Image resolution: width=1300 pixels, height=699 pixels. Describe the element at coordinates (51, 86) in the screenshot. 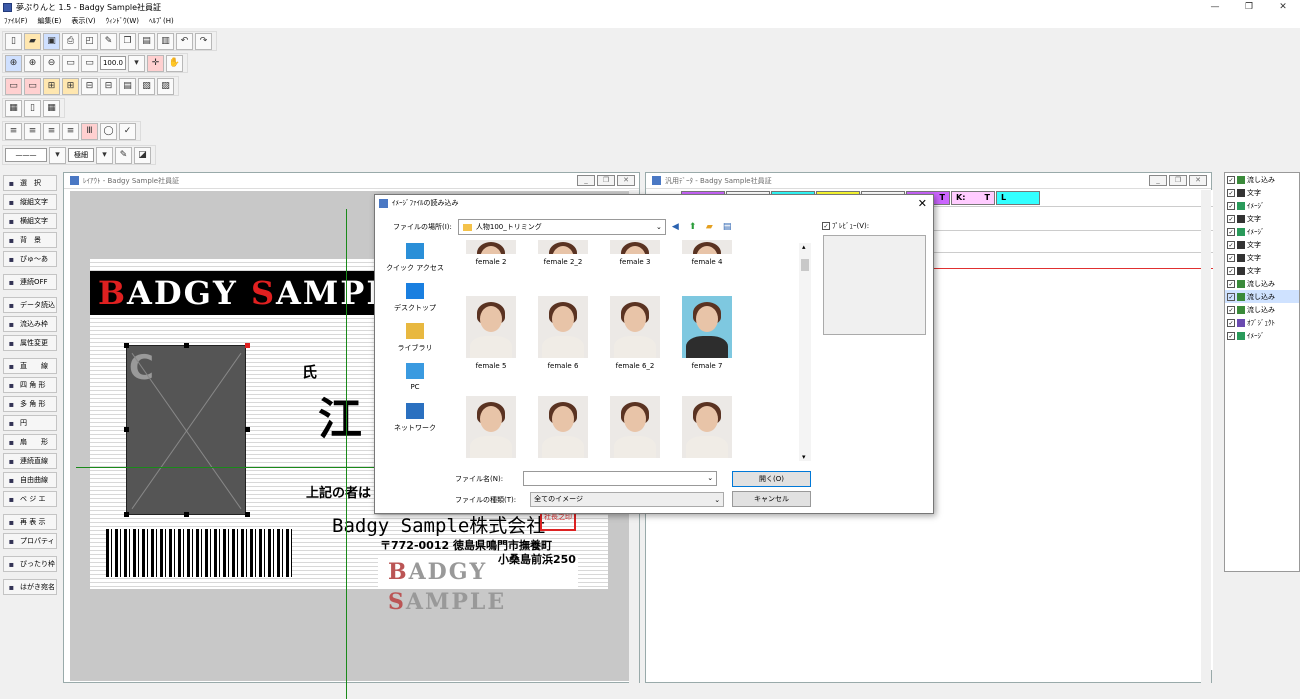

I see `align-center-icon: ⊞` at that location.